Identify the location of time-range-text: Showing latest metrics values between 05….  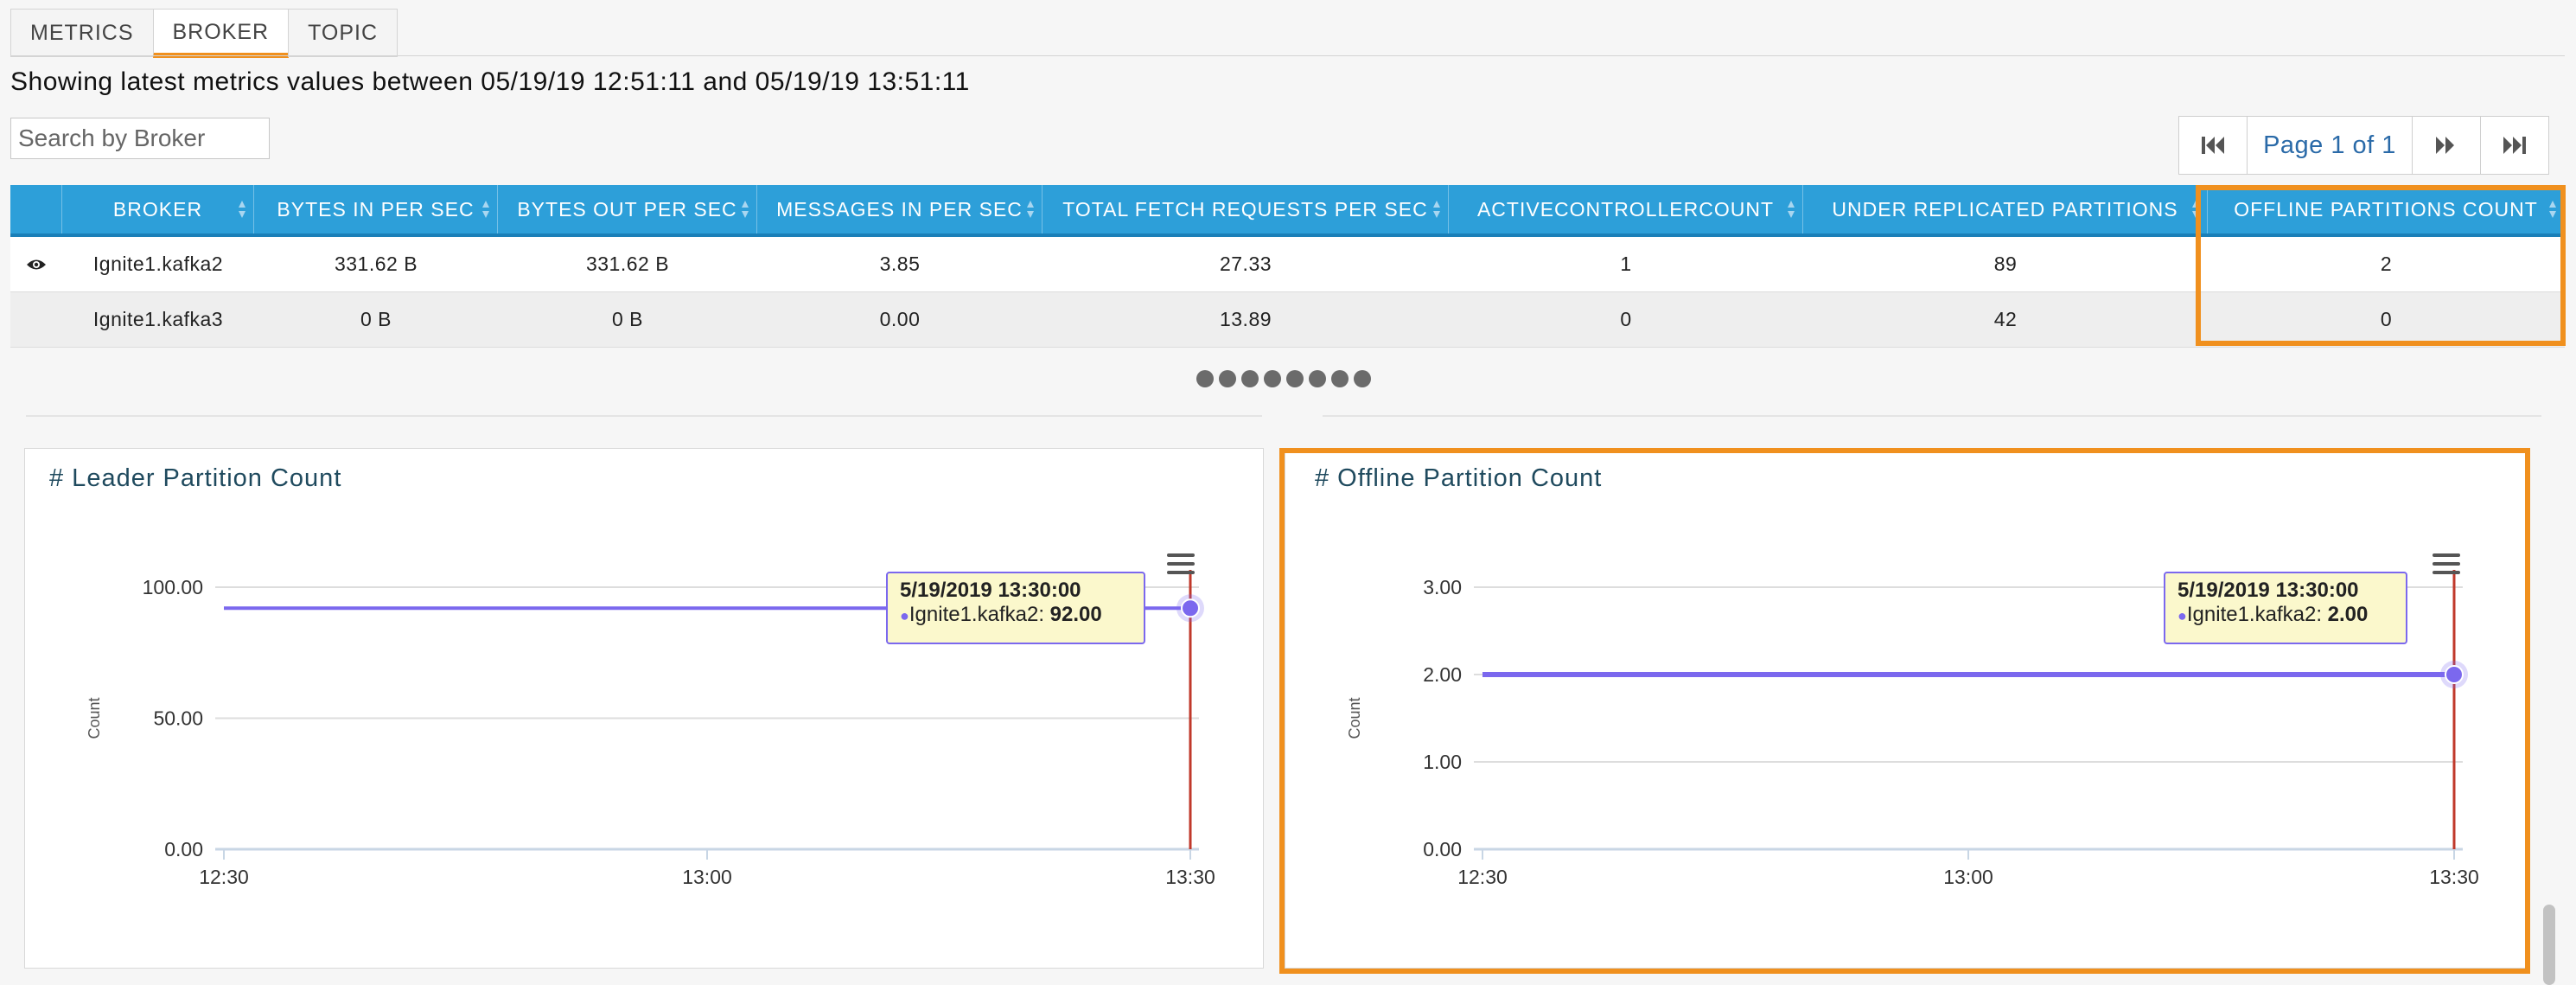
(490, 82).